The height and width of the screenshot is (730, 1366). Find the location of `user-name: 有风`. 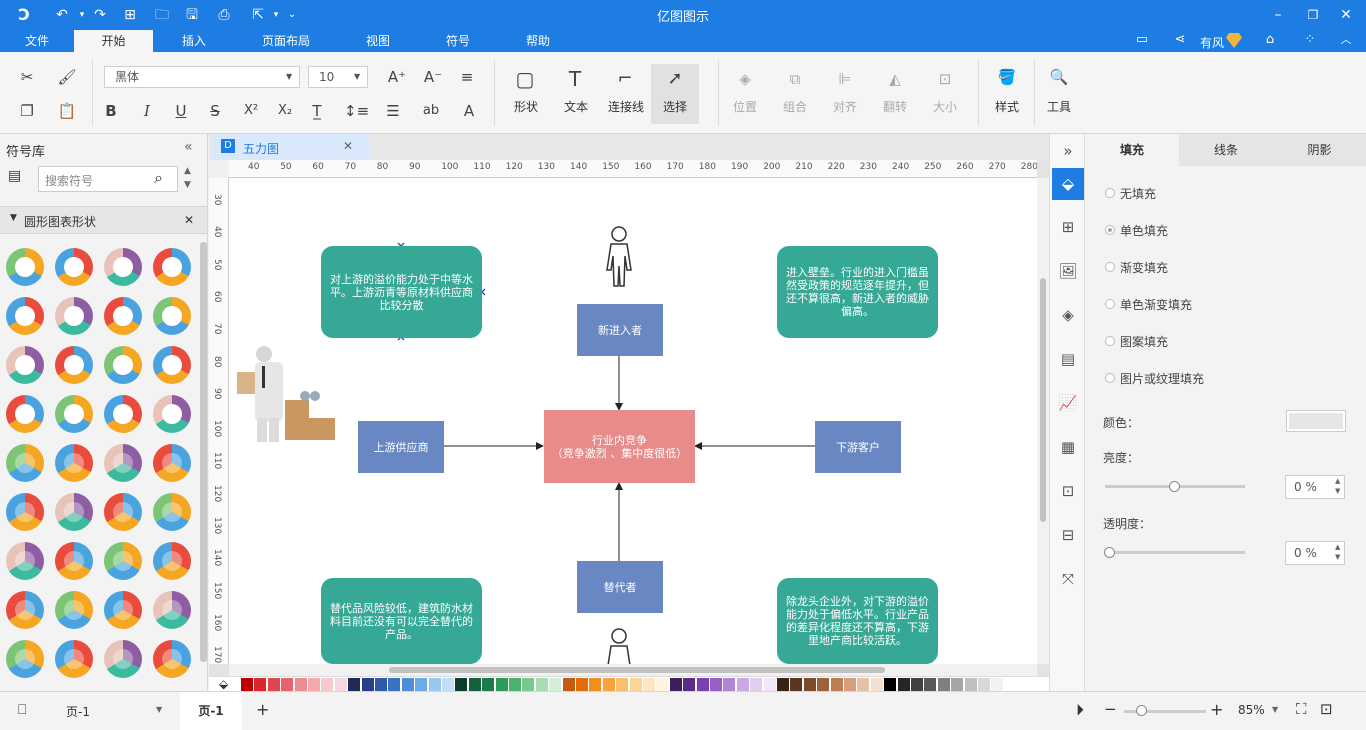

user-name: 有风 is located at coordinates (1212, 42).